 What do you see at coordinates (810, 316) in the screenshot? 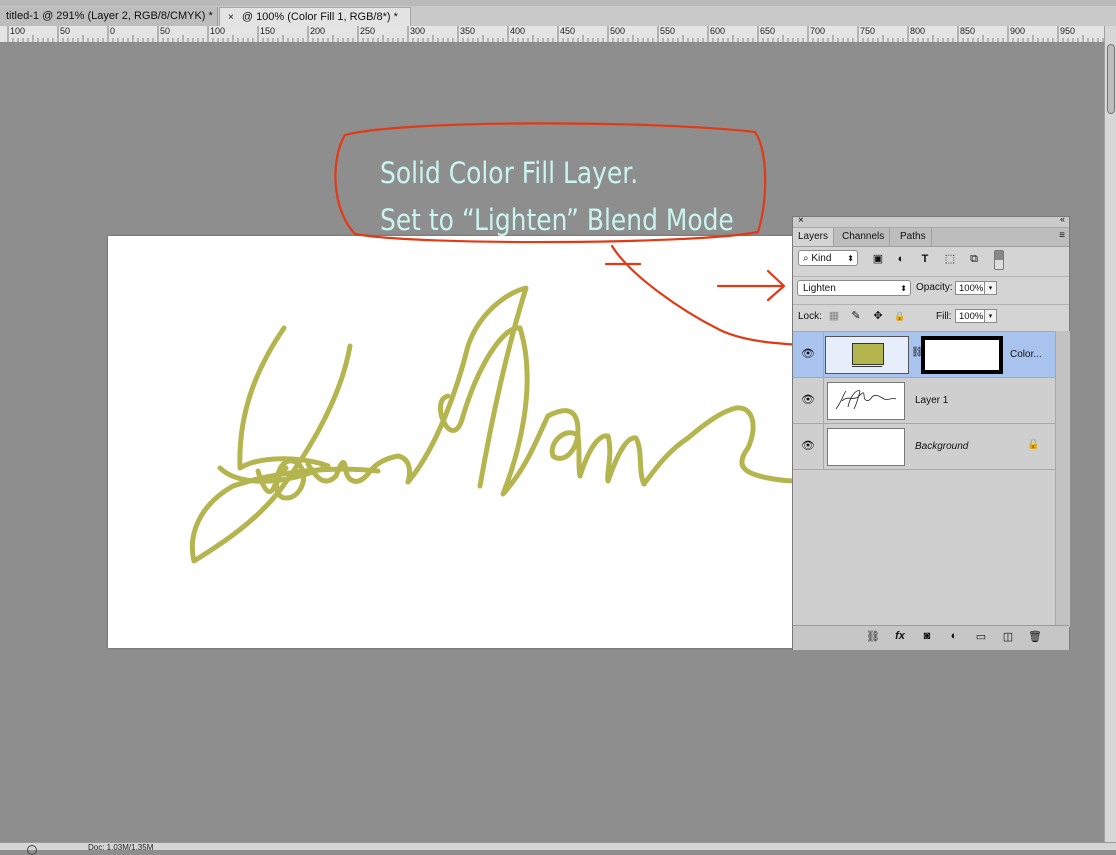
I see `lock-label: Lock:` at bounding box center [810, 316].